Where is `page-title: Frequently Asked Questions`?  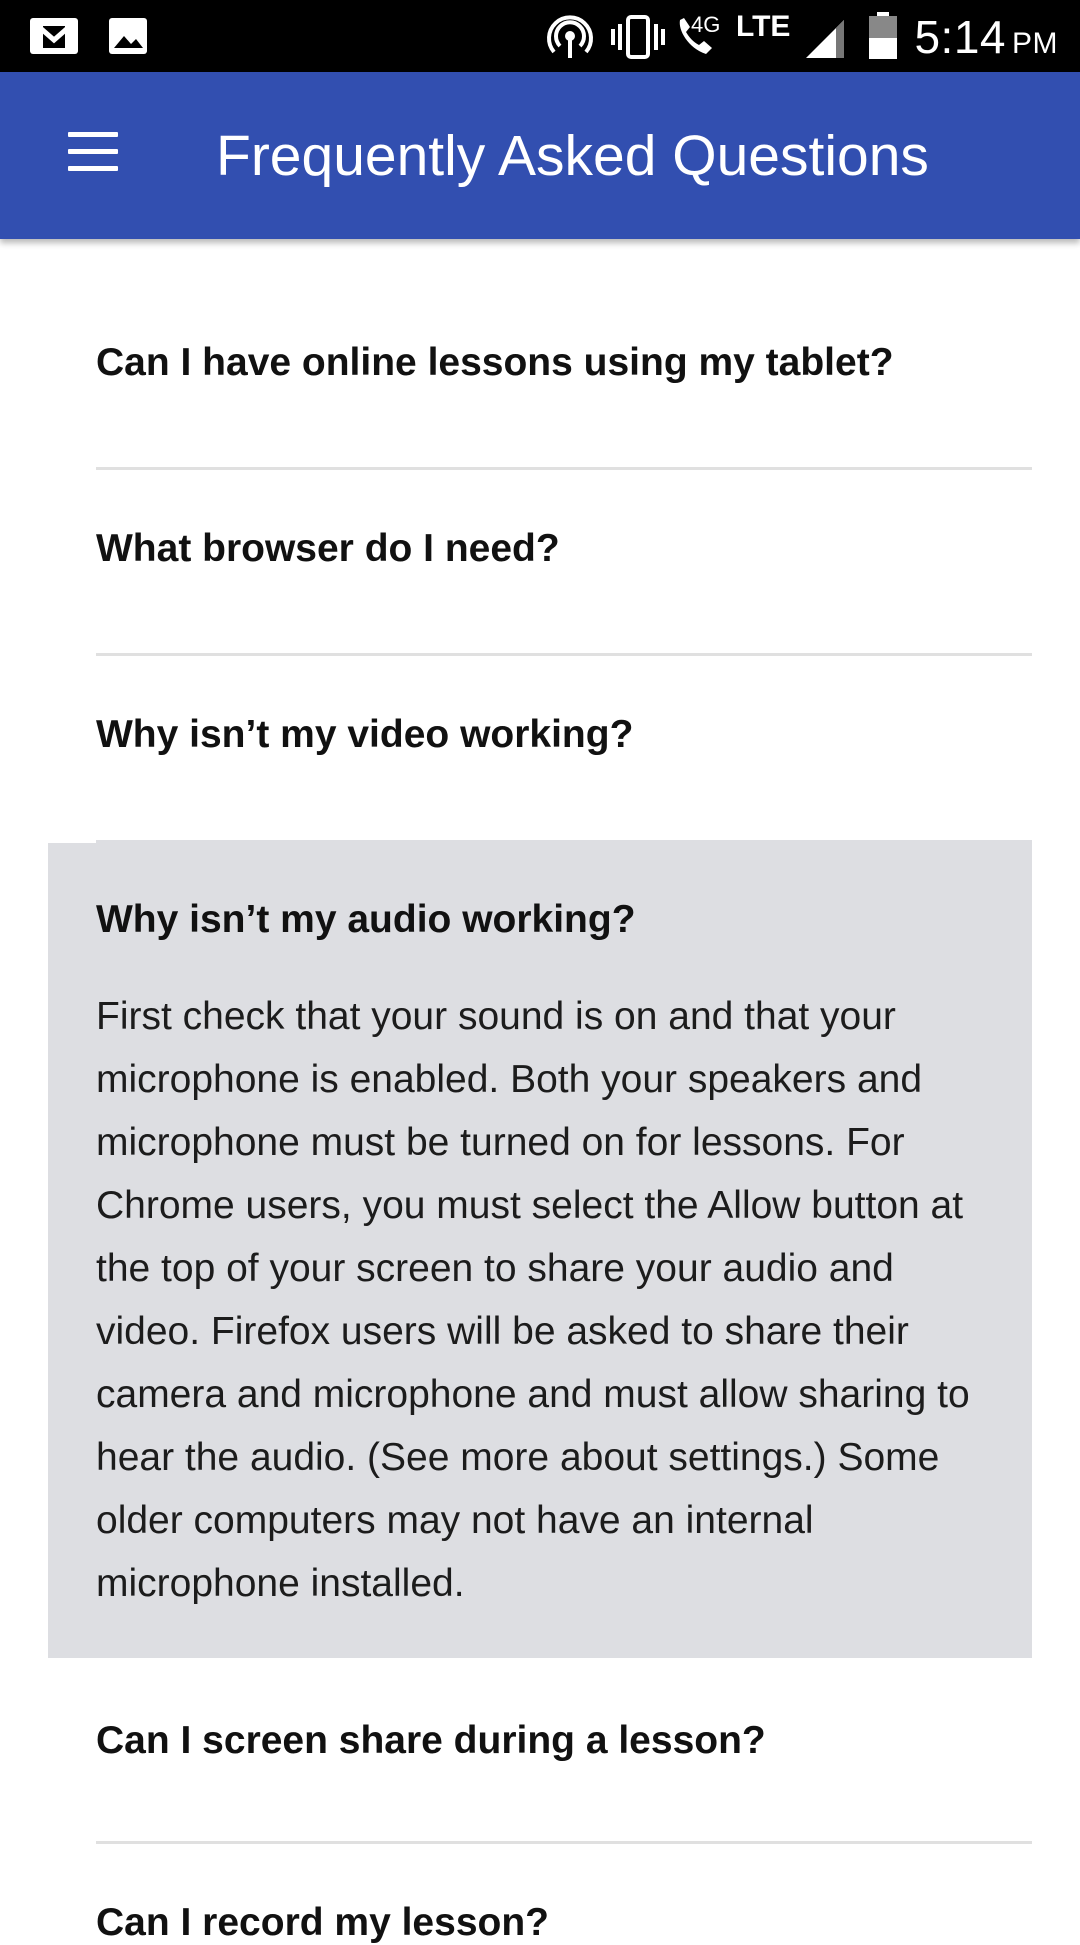 page-title: Frequently Asked Questions is located at coordinates (572, 156).